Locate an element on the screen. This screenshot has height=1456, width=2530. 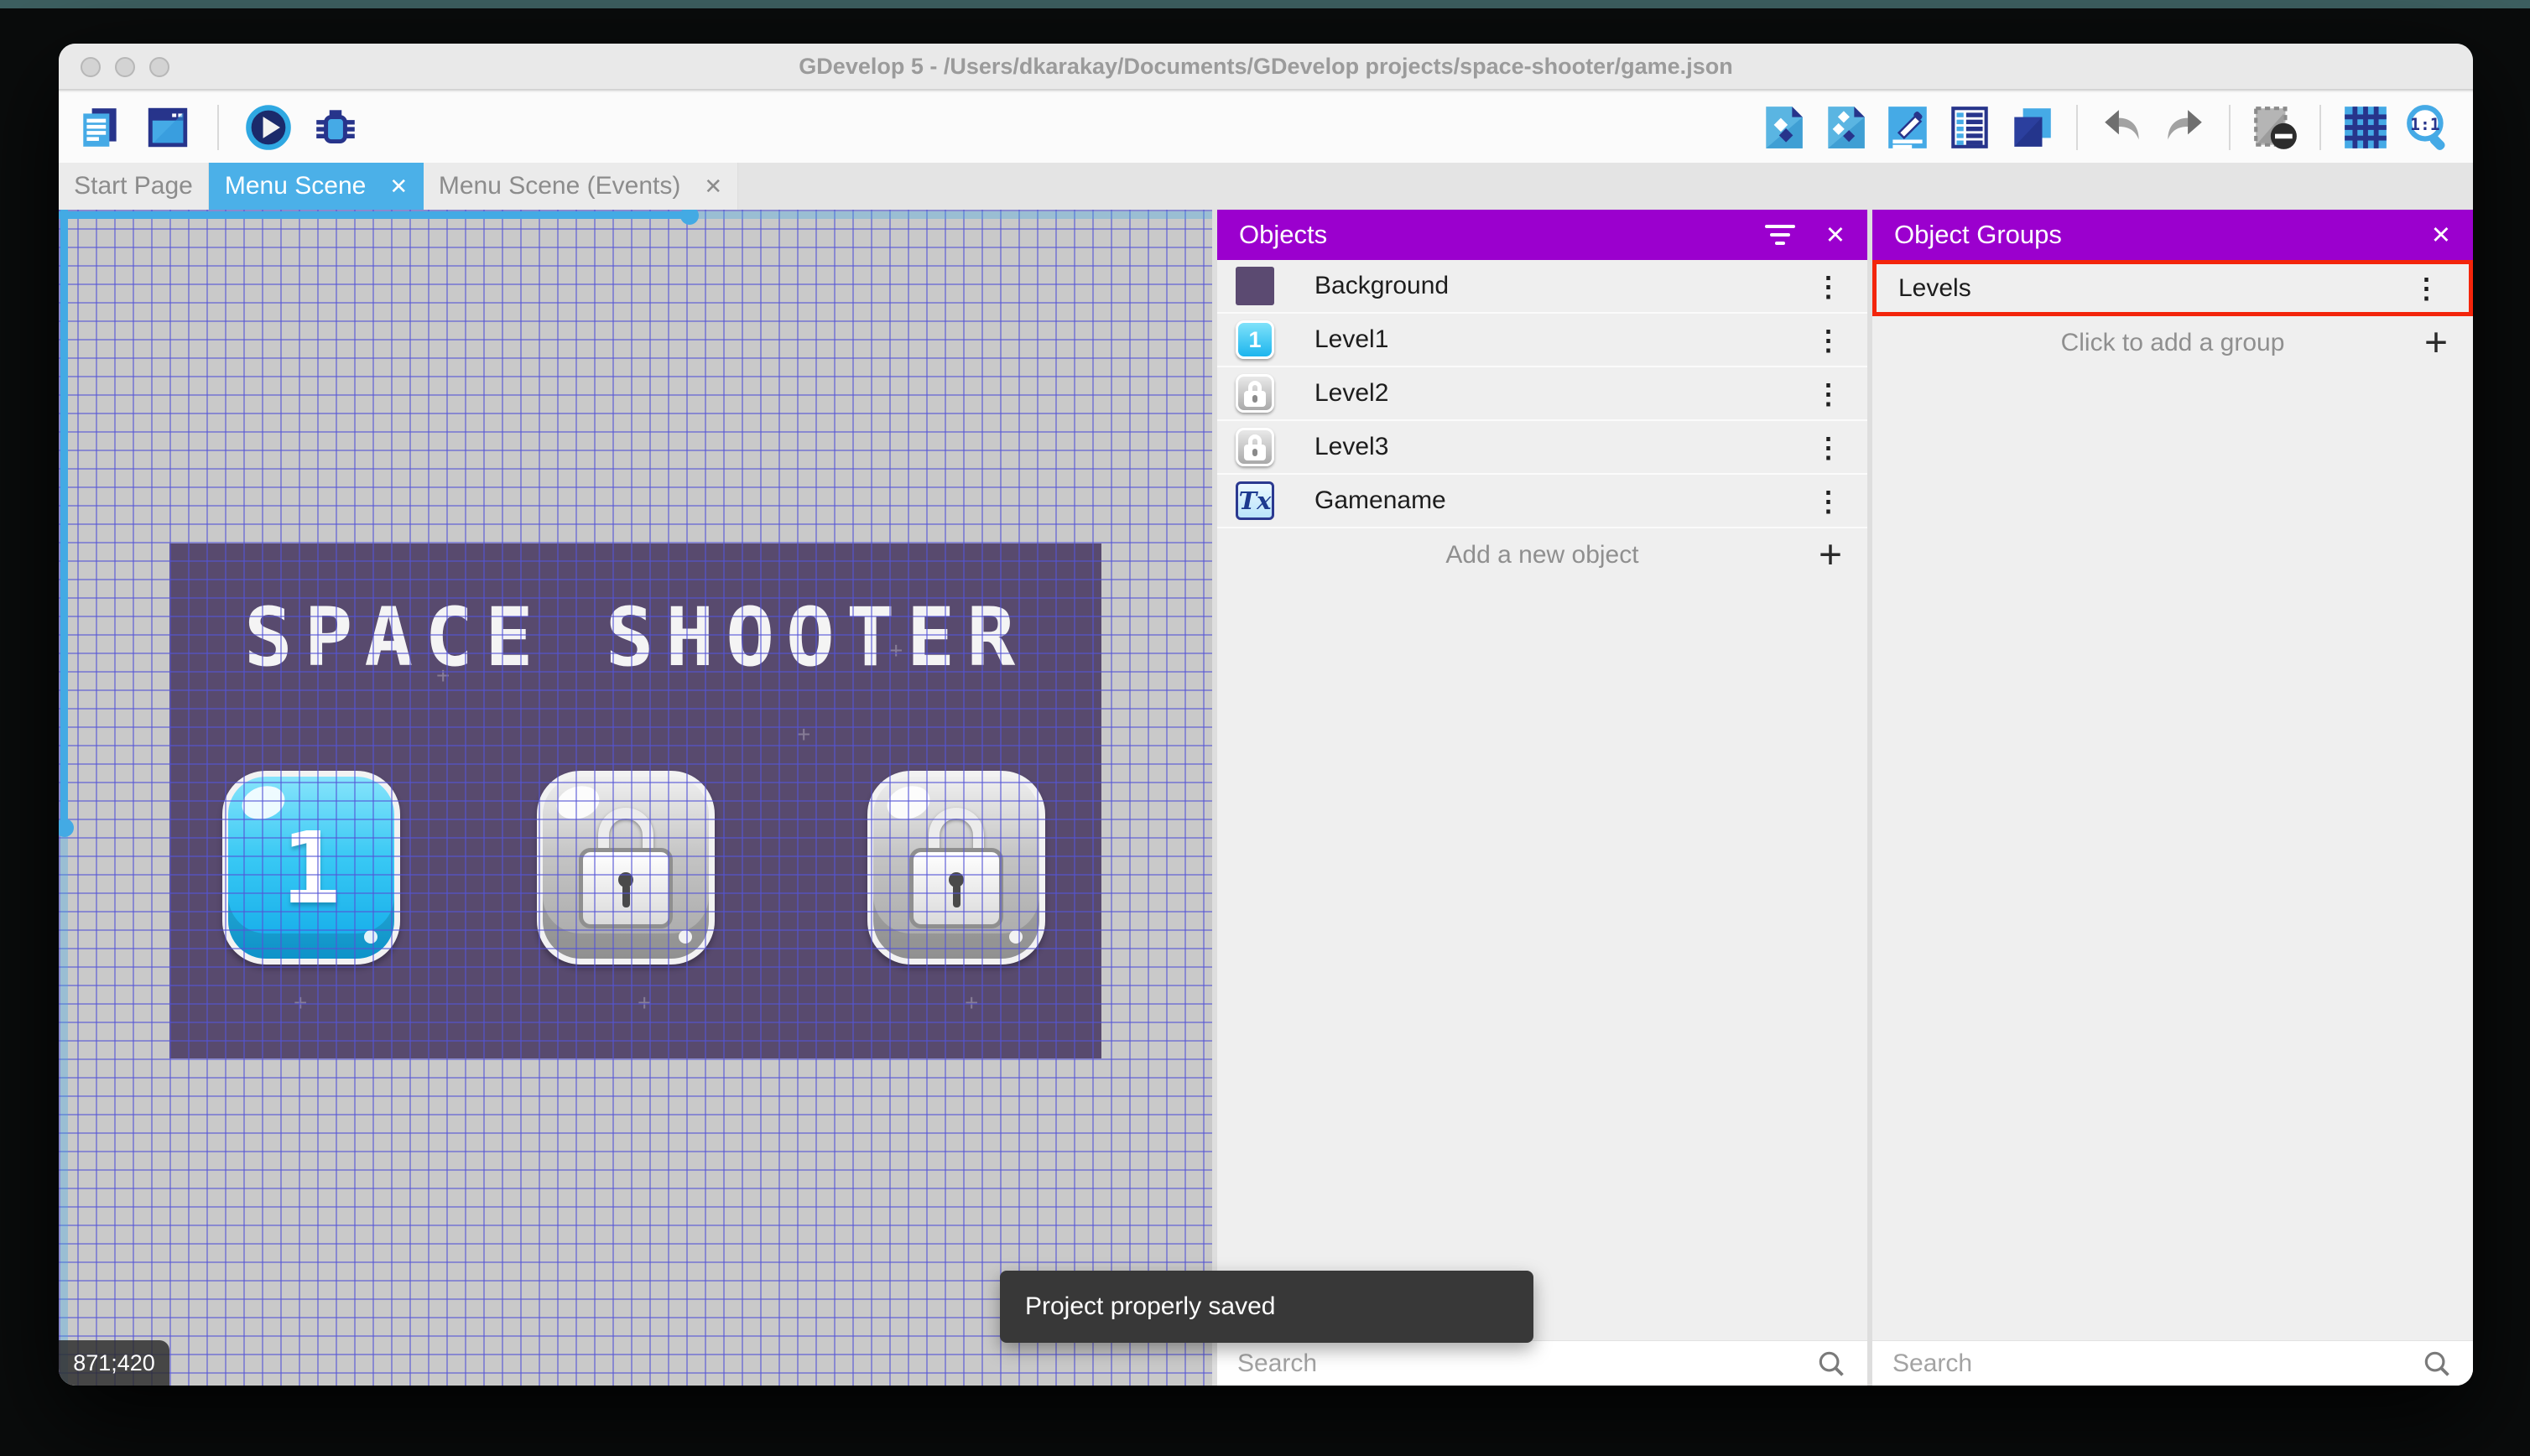
open-objects-editor-icon is located at coordinates (1783, 128).